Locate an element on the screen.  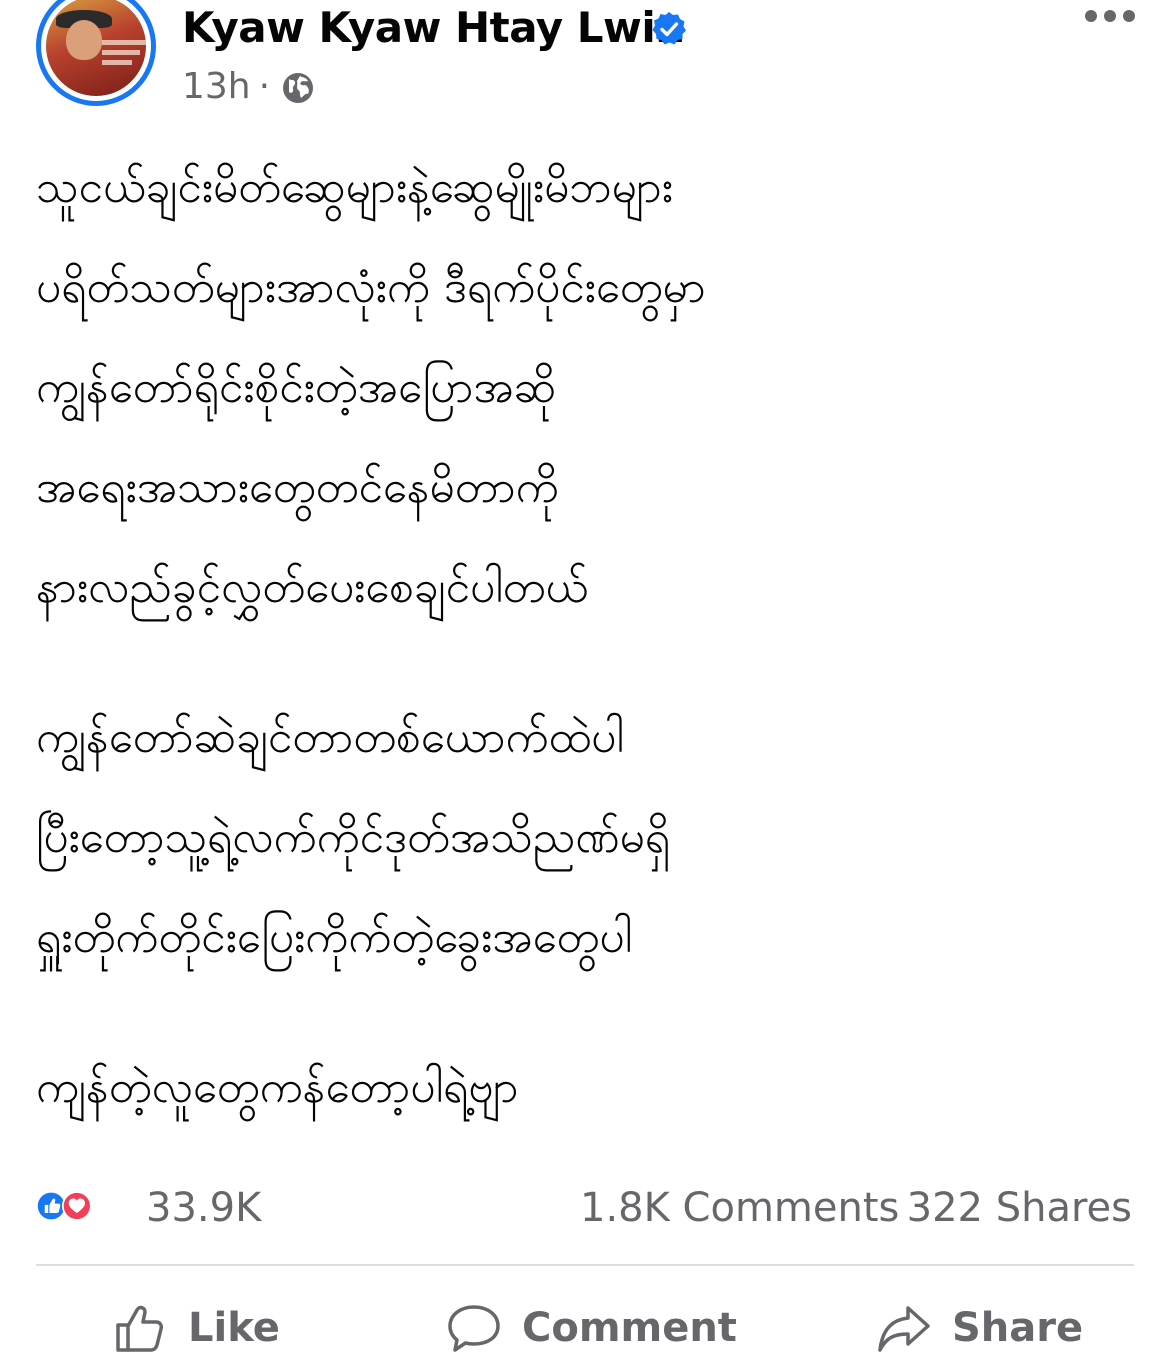
post-text-line: ကျွန်တော်ဆဲချင်တာတစ်ယောက်ထဲပါ is located at coordinates (330, 737).